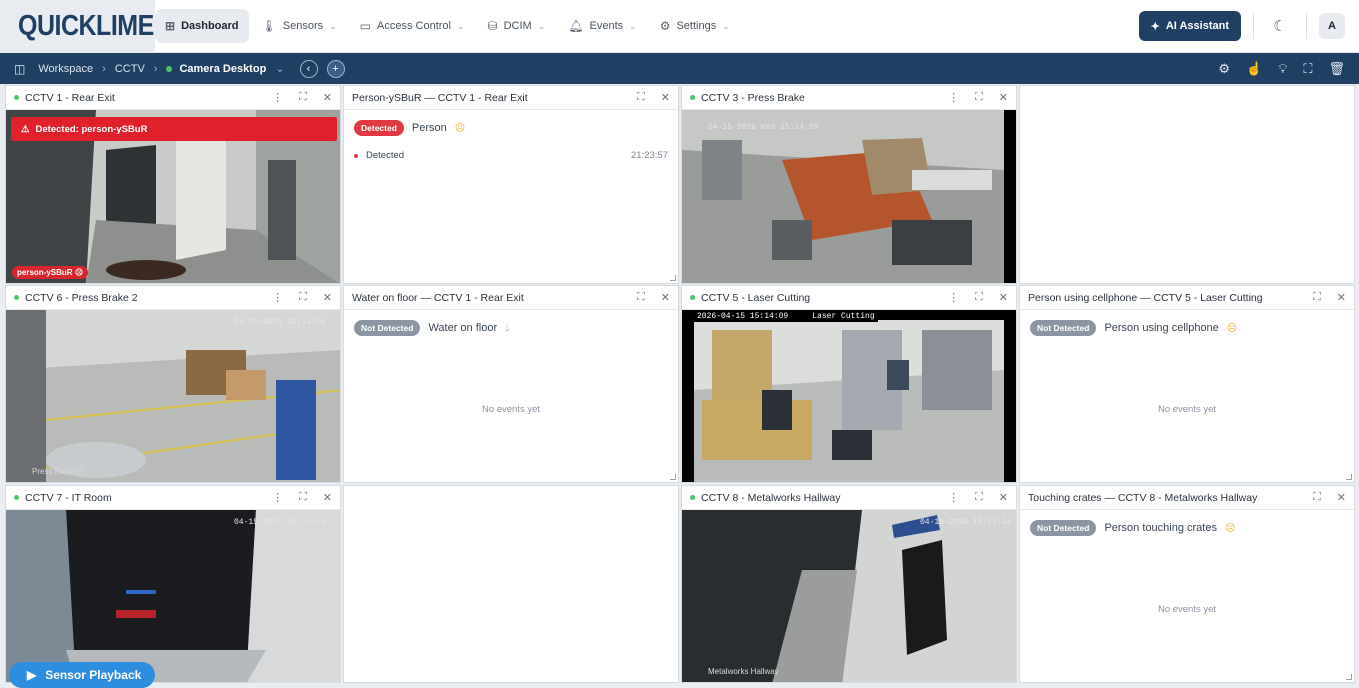  Describe the element at coordinates (130, 69) in the screenshot. I see `breadcrumb-cctv: CCTV` at that location.